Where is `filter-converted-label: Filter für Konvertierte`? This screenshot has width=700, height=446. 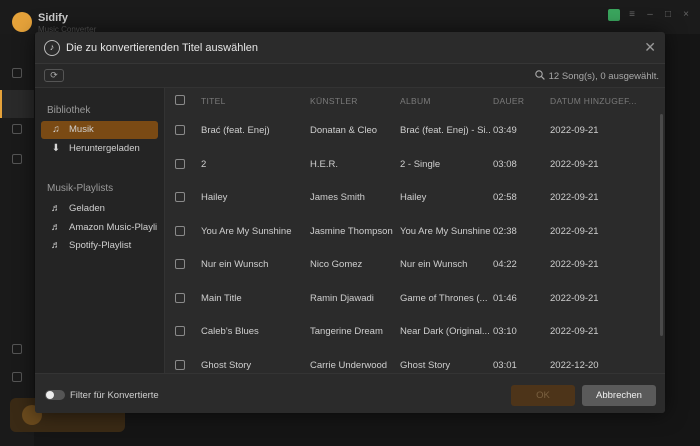
filter-converted-label: Filter für Konvertierte is located at coordinates (114, 395).